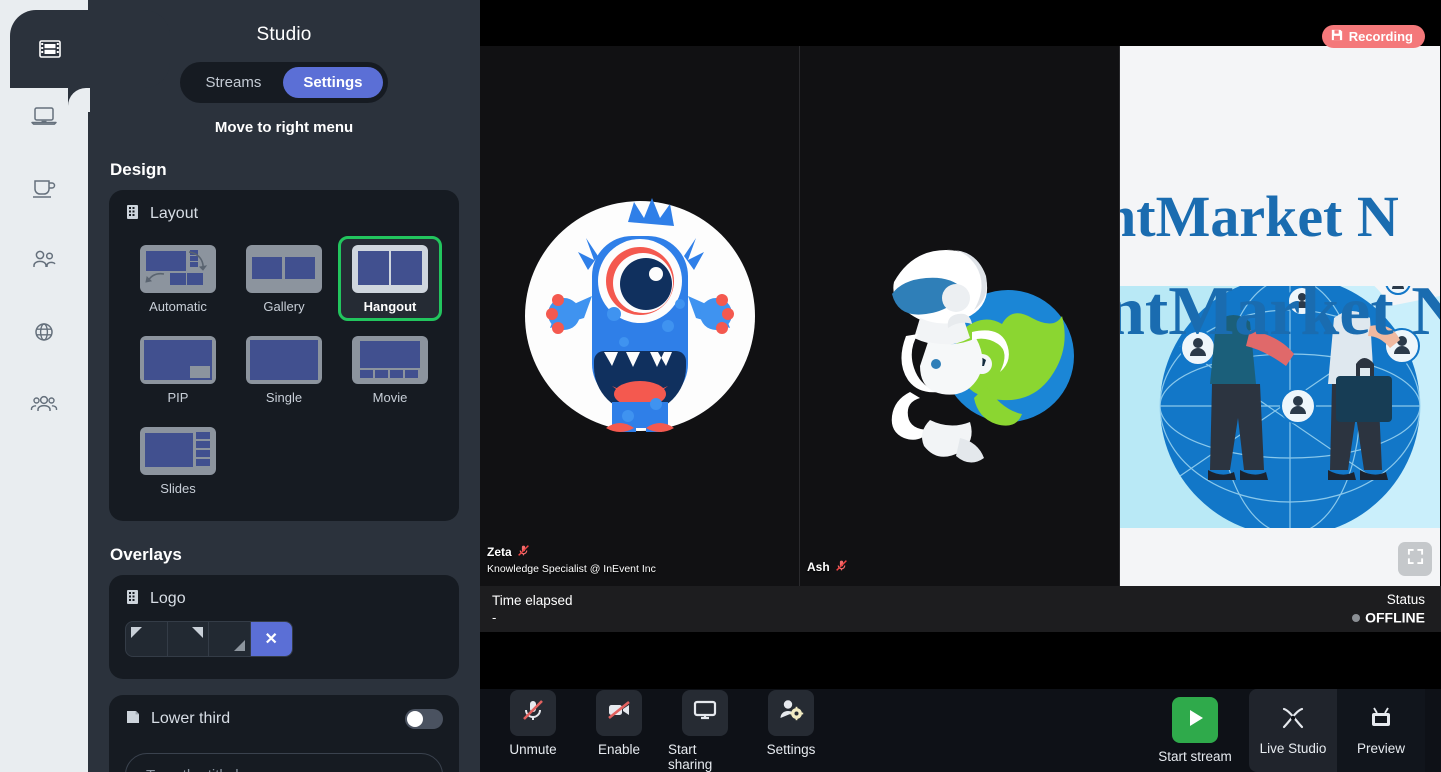 The width and height of the screenshot is (1441, 772). Describe the element at coordinates (1293, 748) in the screenshot. I see `live-studio-label: Live Studio` at that location.